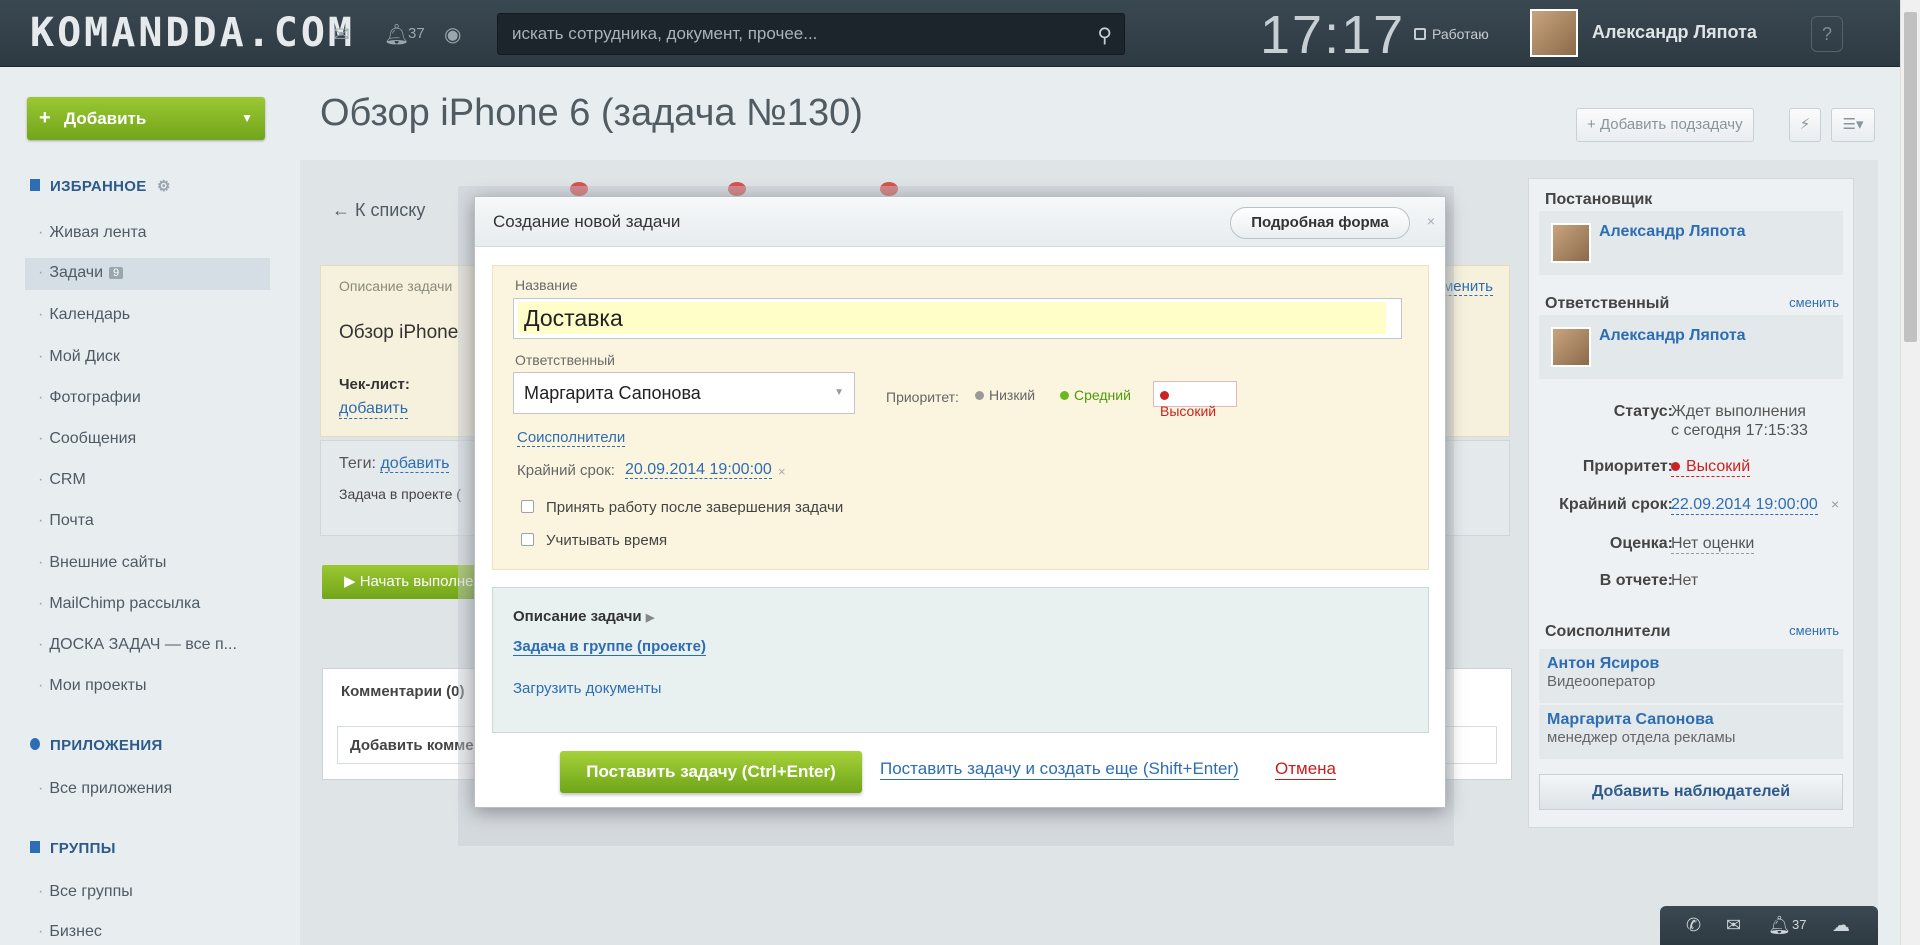 The width and height of the screenshot is (1920, 945). I want to click on green-dot-icon, so click(1064, 395).